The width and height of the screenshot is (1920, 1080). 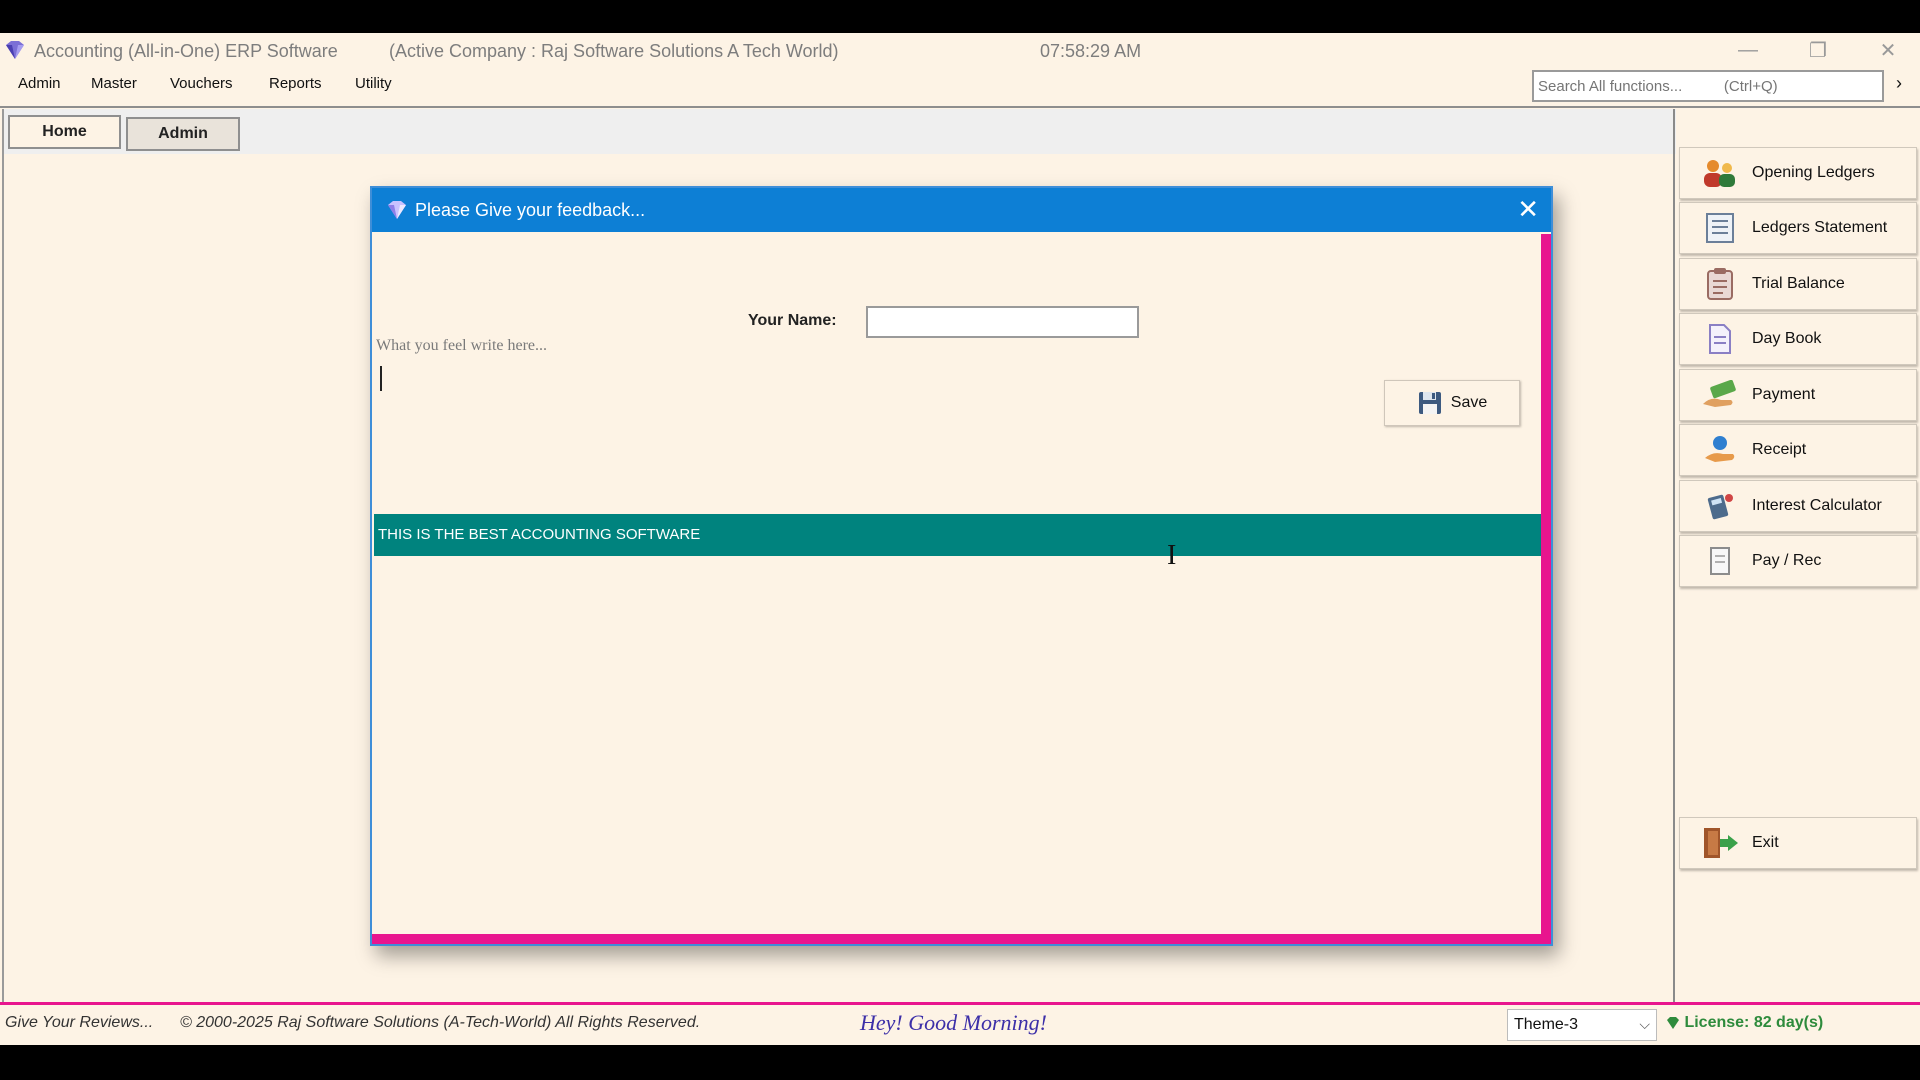 I want to click on exit-button: Exit, so click(x=1798, y=843).